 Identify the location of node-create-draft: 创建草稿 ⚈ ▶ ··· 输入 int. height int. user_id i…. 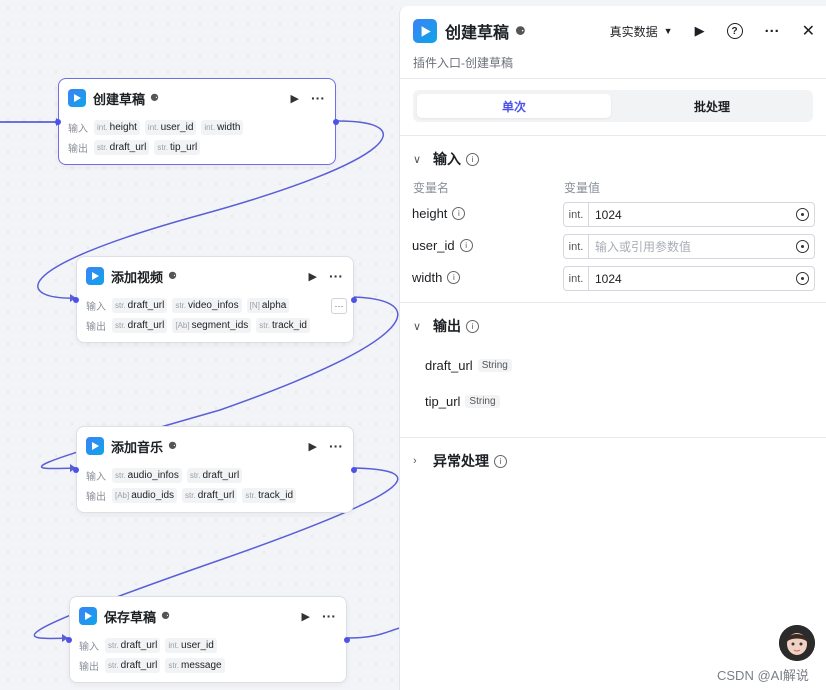
(197, 121).